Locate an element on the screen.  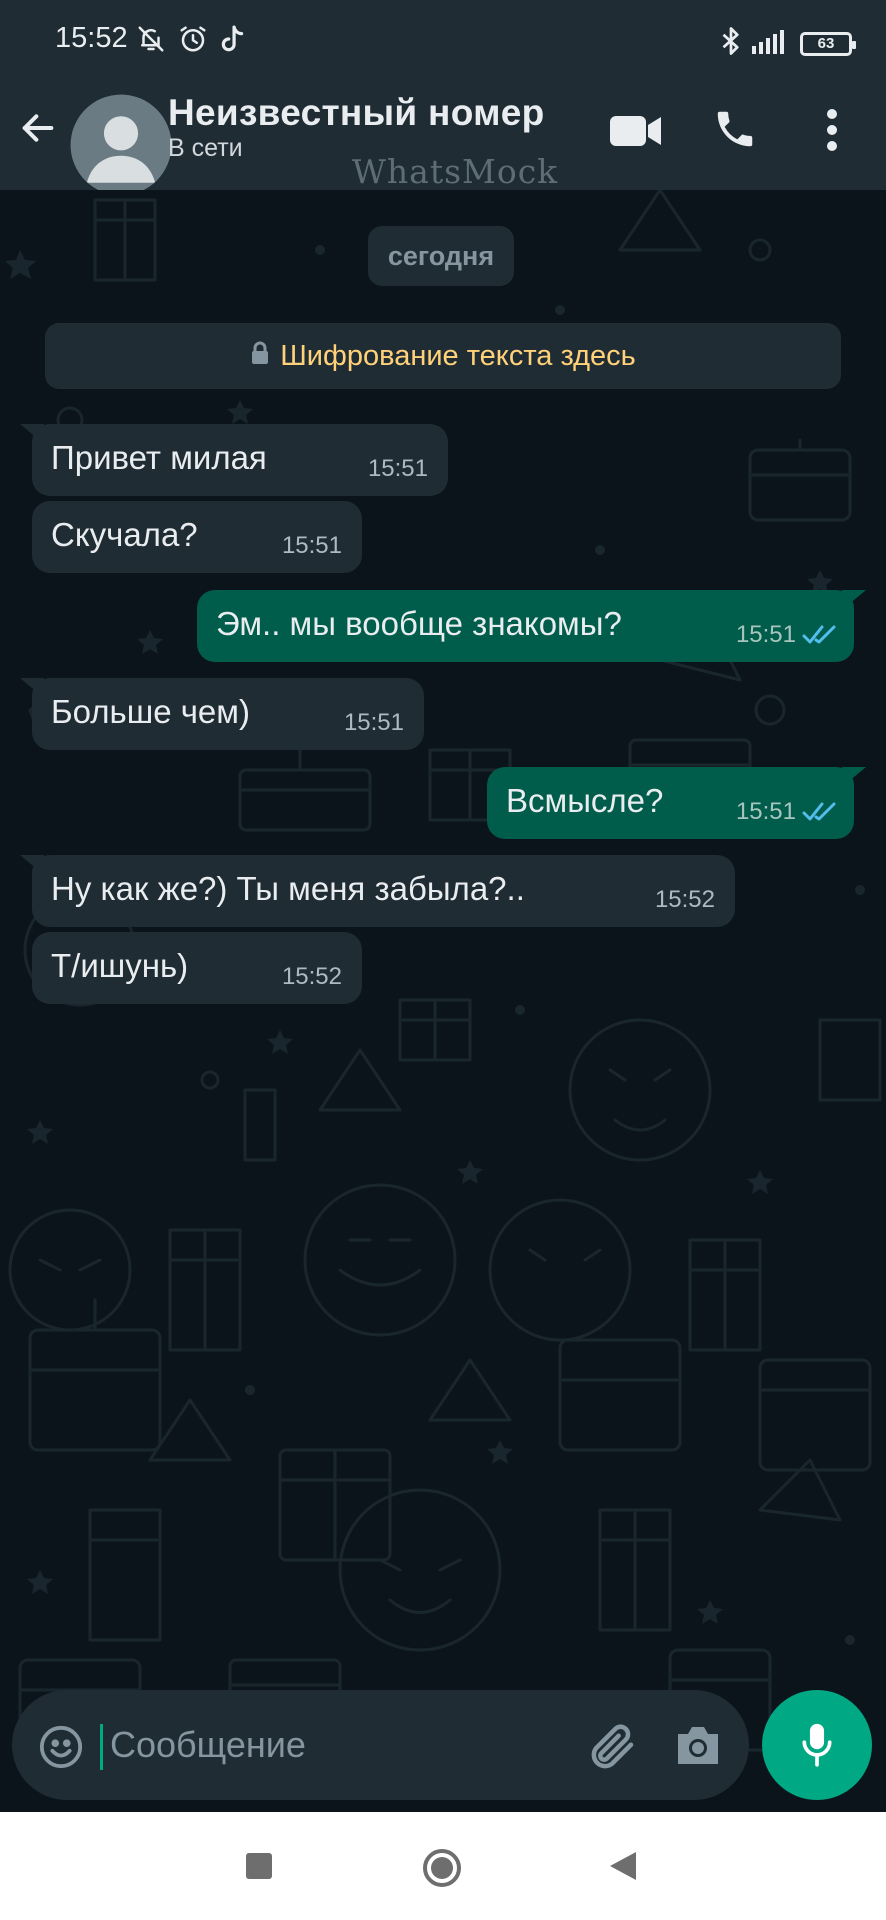
tiktok-icon is located at coordinates (233, 41).